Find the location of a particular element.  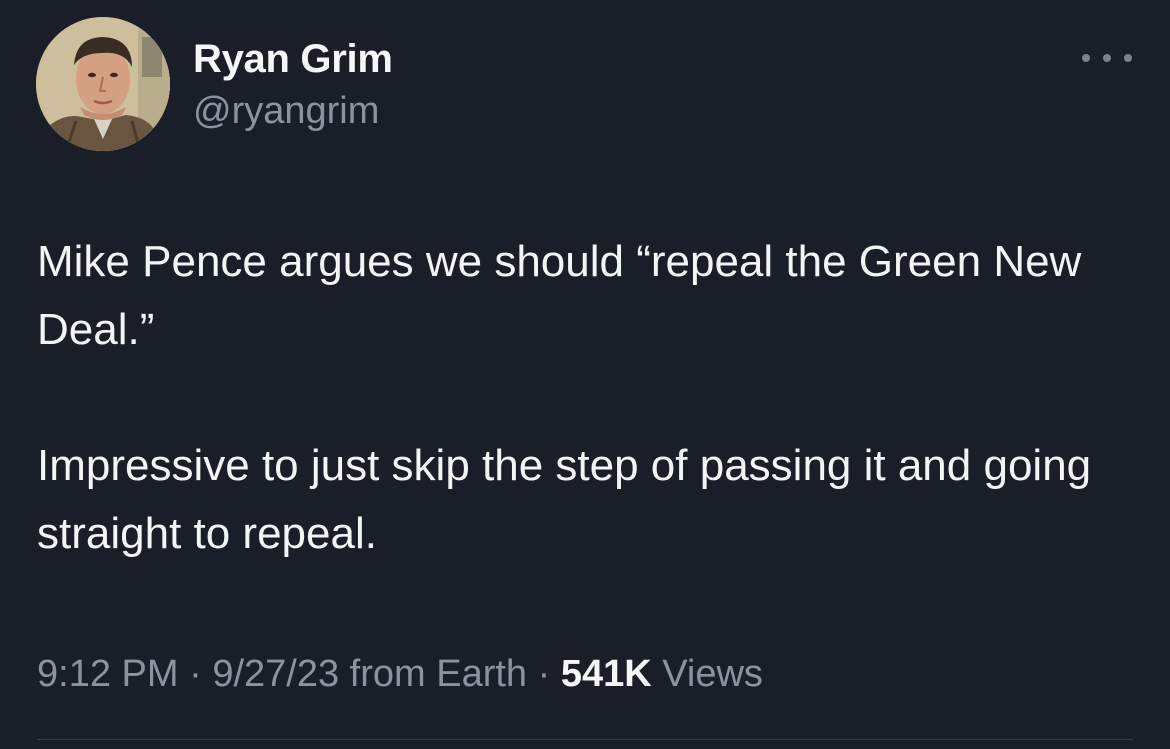

divider is located at coordinates (585, 739).